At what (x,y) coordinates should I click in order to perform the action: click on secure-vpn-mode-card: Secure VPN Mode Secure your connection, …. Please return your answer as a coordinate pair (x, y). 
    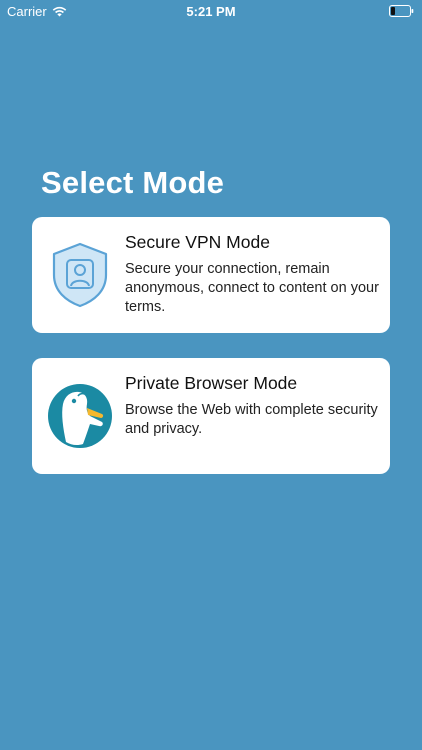
    Looking at the image, I should click on (211, 275).